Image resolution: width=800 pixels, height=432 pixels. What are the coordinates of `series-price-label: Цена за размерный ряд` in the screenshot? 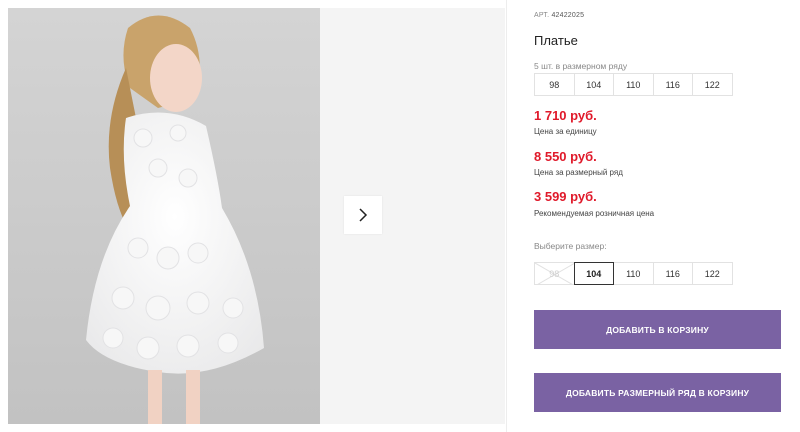 It's located at (578, 172).